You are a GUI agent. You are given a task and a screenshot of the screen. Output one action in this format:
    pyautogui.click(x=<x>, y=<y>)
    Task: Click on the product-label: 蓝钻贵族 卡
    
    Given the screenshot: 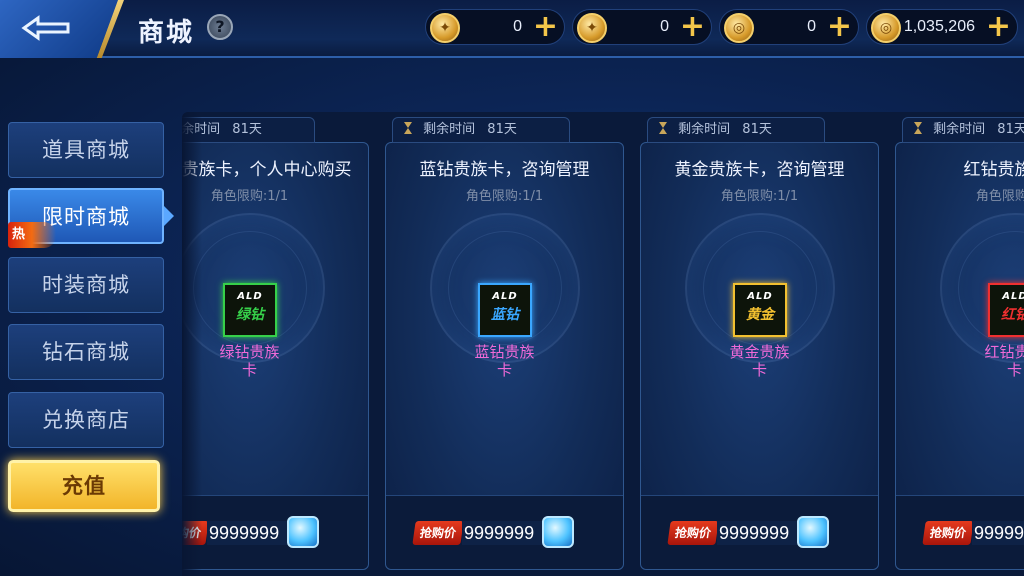 What is the action you would take?
    pyautogui.click(x=504, y=361)
    